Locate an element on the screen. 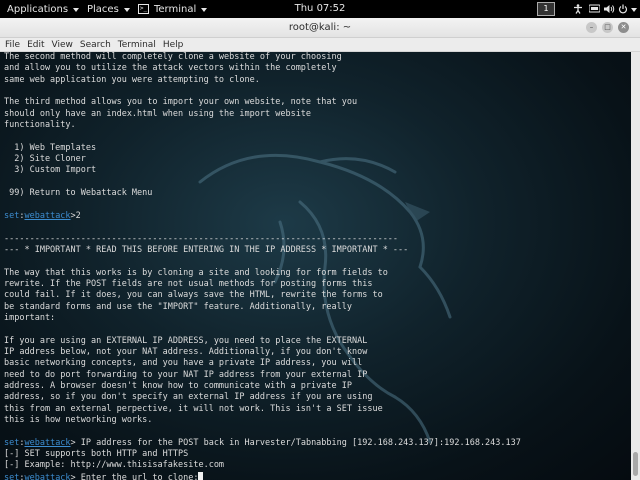 This screenshot has width=640, height=480. maximize-button: □ is located at coordinates (607, 27).